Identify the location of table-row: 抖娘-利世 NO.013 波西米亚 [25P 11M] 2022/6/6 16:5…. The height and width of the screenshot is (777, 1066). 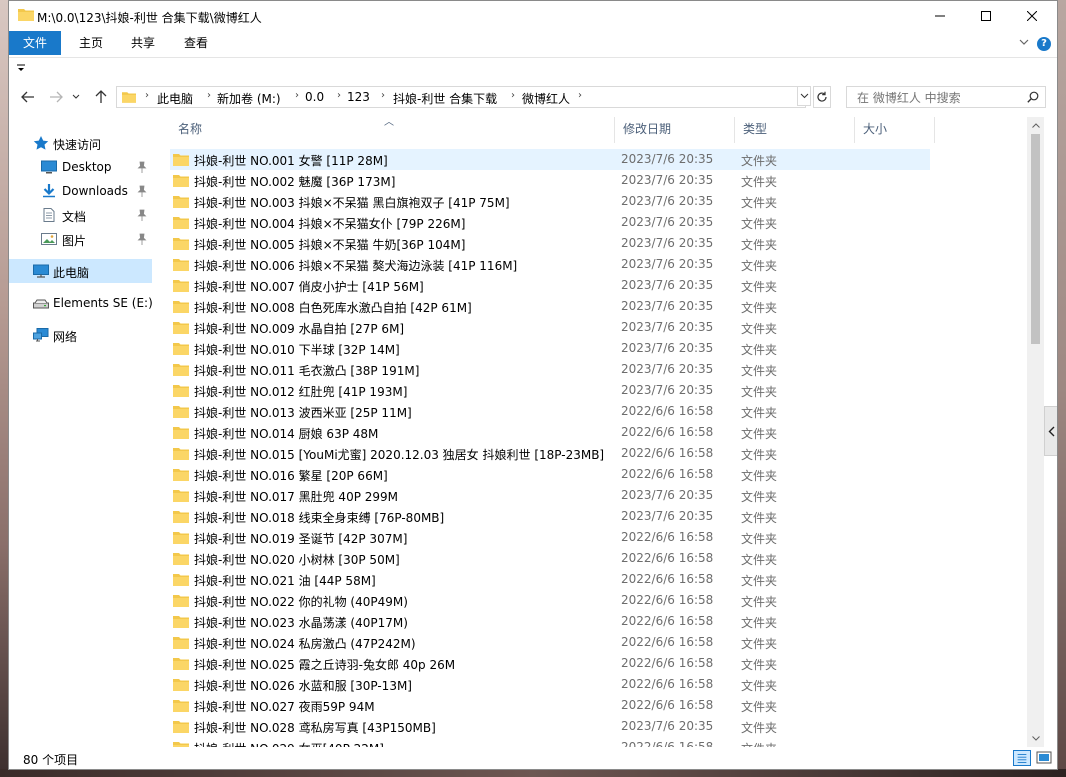
(550, 411).